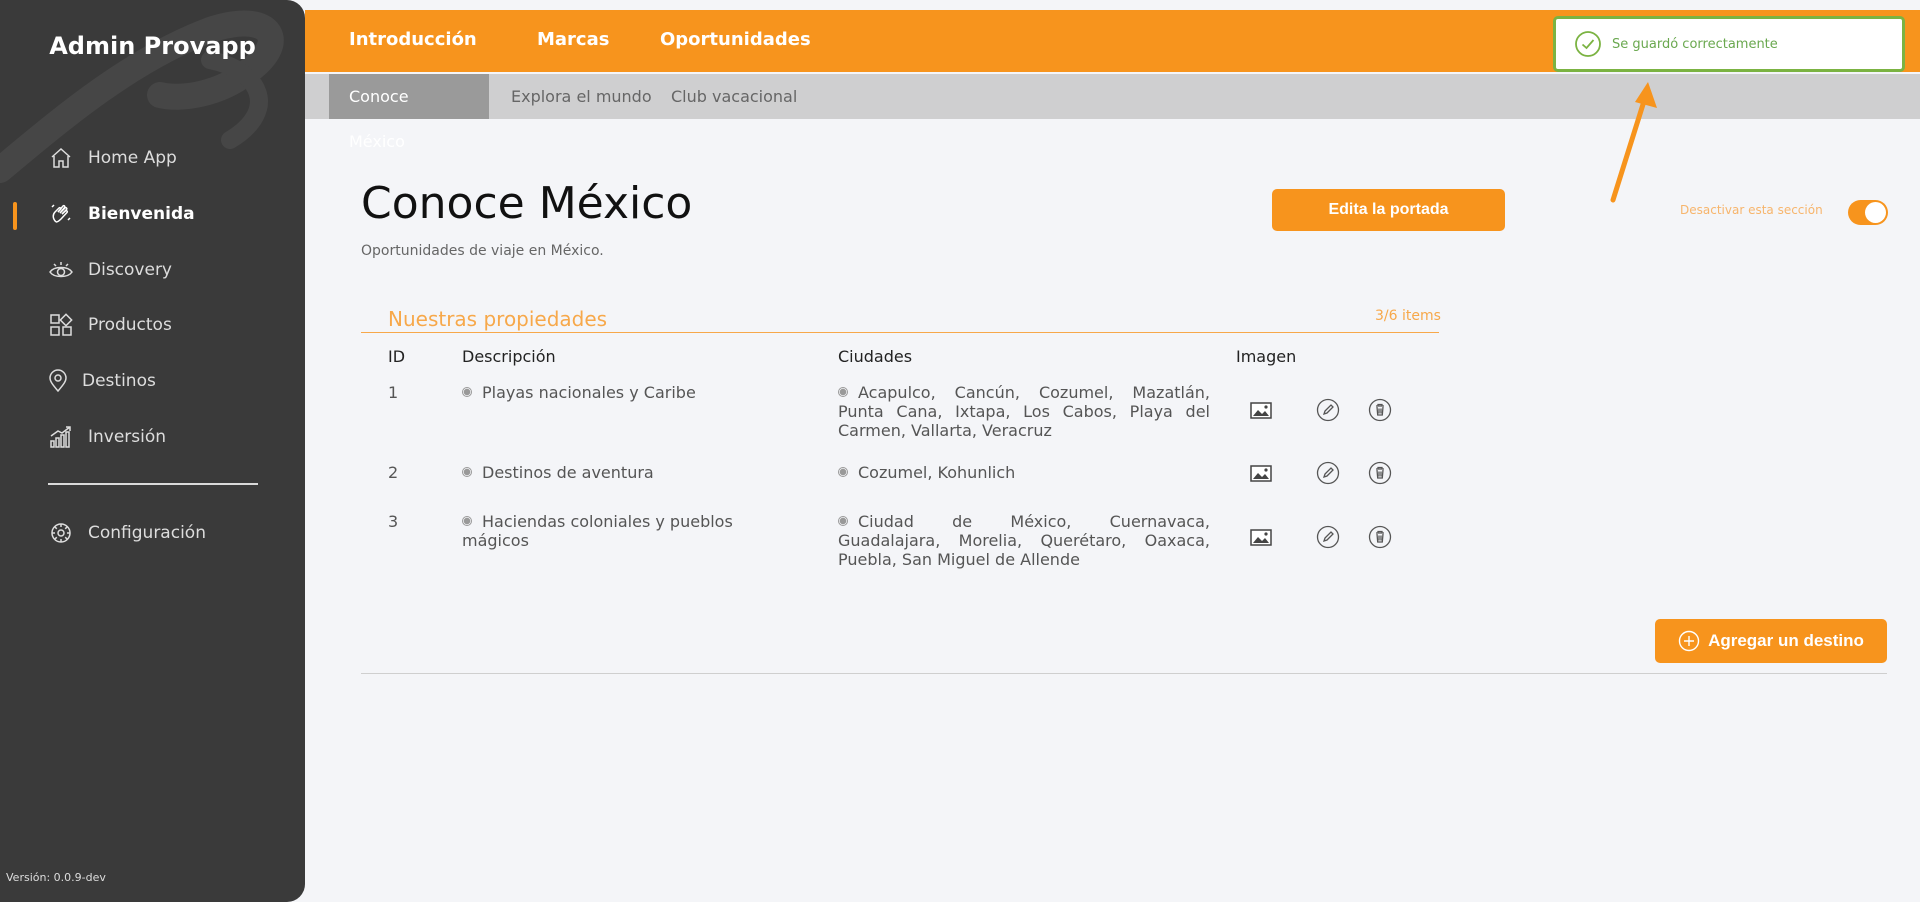  Describe the element at coordinates (61, 437) in the screenshot. I see `chart-icon` at that location.